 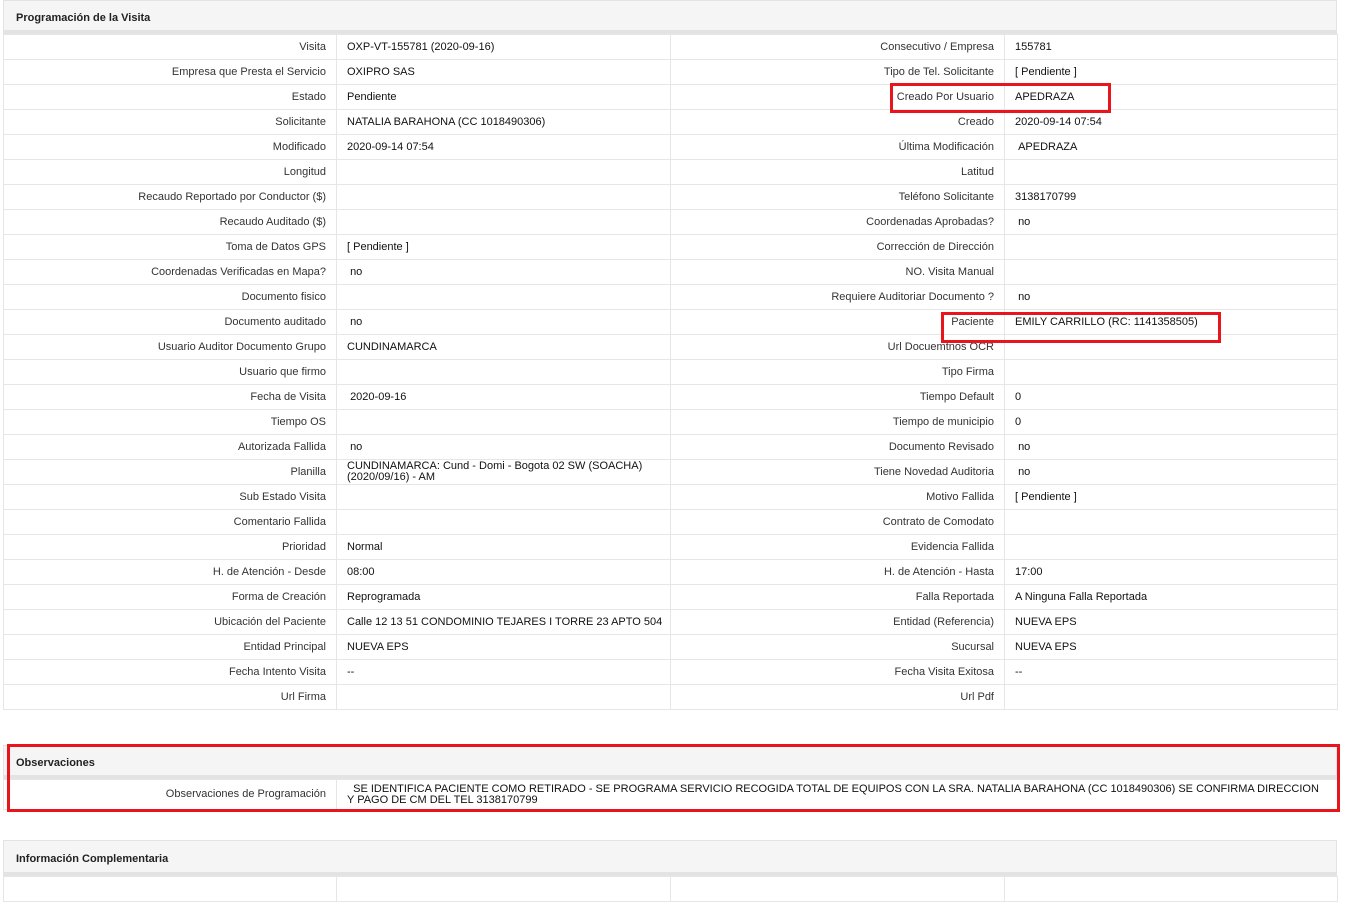 What do you see at coordinates (837, 147) in the screenshot?
I see `field-label: Última Modificación` at bounding box center [837, 147].